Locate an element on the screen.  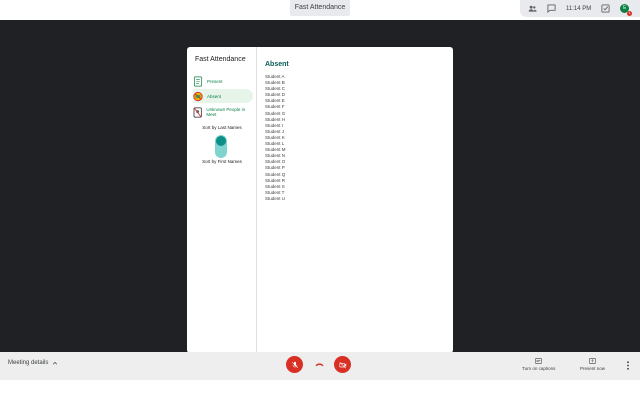
meeting-details-button: Meeting details is located at coordinates (33, 363).